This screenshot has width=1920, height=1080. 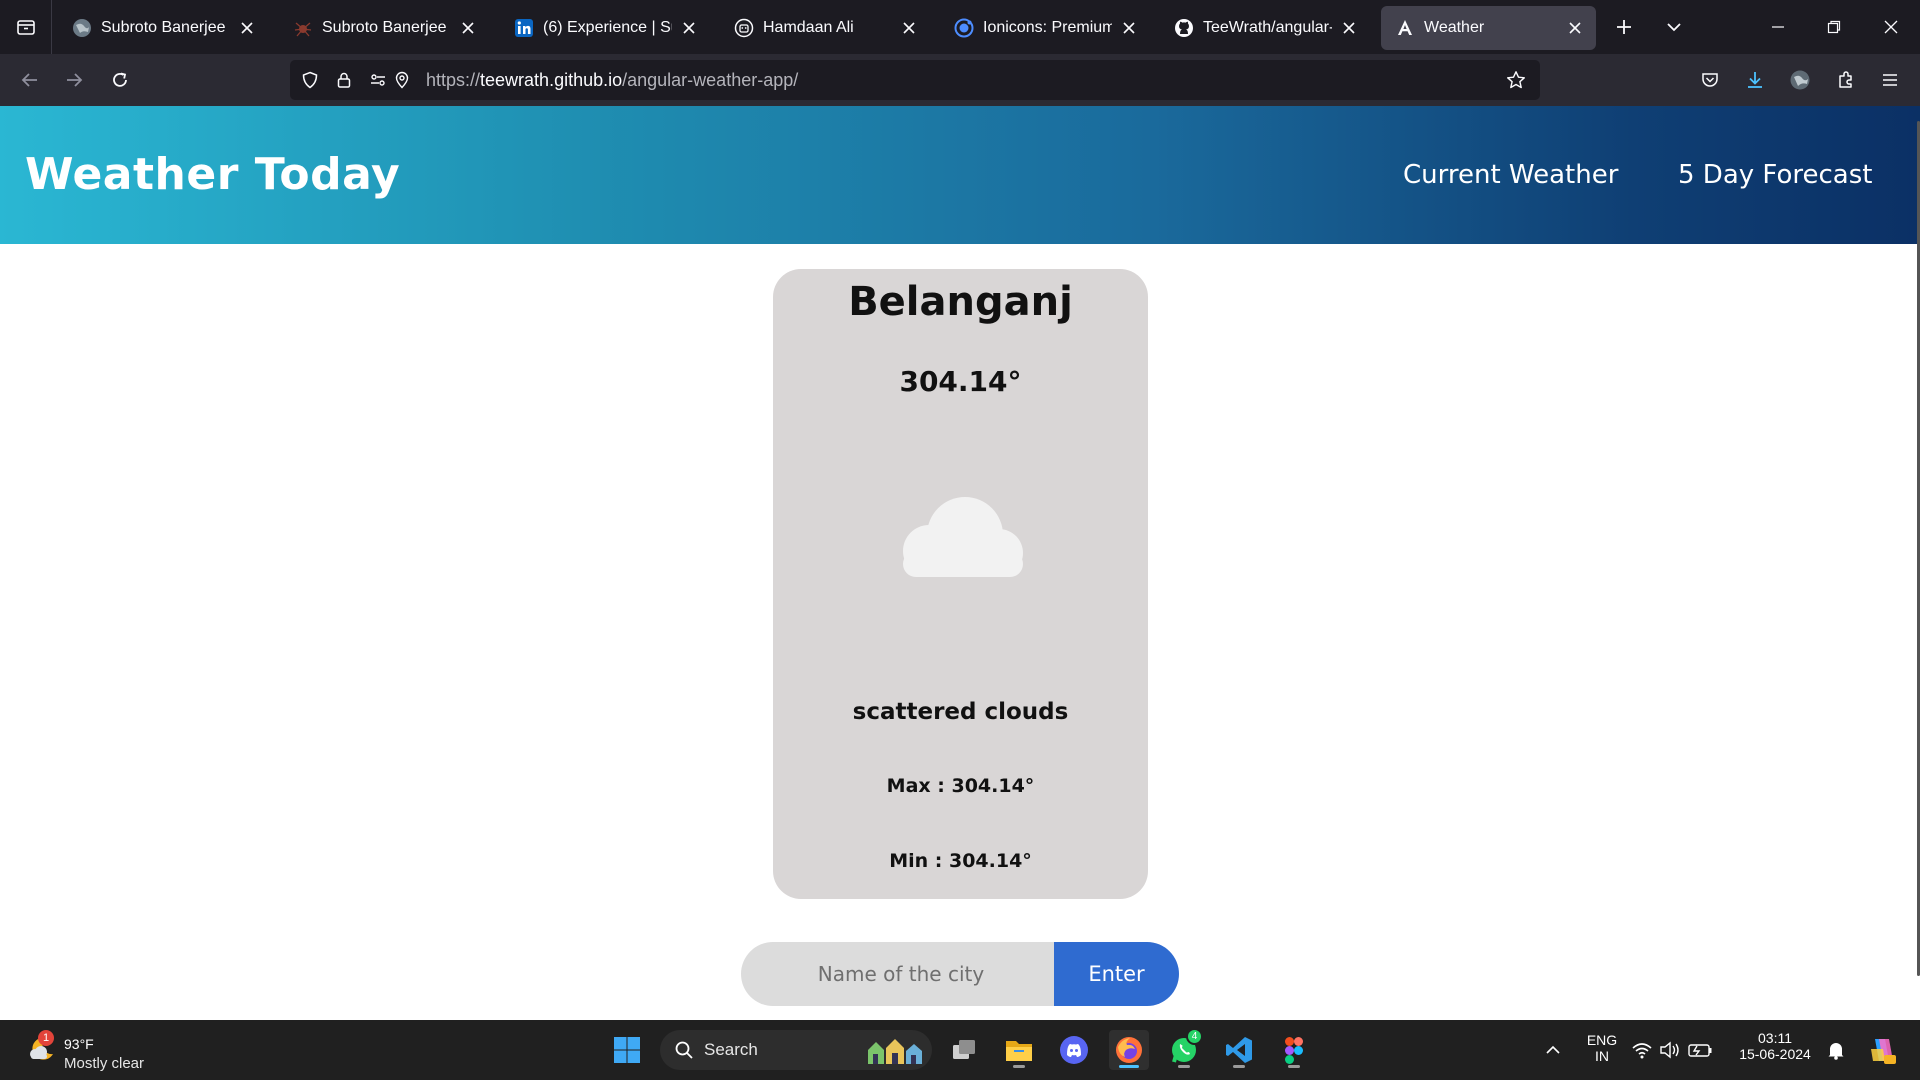 What do you see at coordinates (1602, 1040) in the screenshot?
I see `language-code: ENG` at bounding box center [1602, 1040].